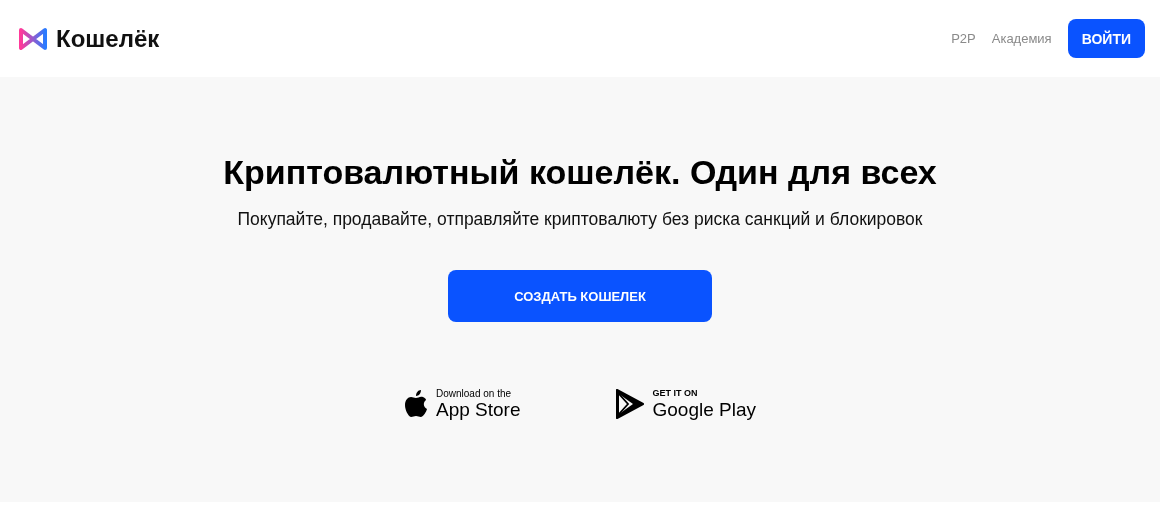 Image resolution: width=1160 pixels, height=530 pixels. I want to click on store-link: Download on the App Store, so click(462, 404).